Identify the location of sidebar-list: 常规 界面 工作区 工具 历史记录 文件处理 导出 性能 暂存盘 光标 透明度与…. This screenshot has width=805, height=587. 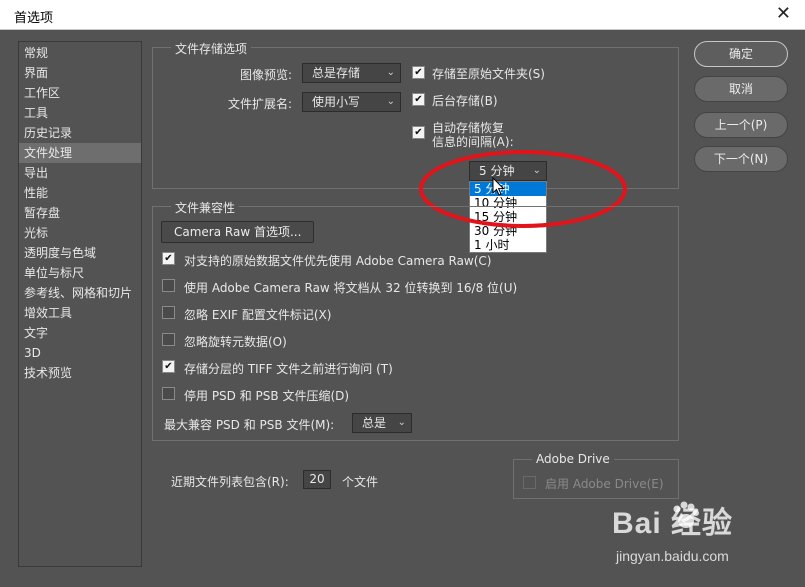
(80, 304).